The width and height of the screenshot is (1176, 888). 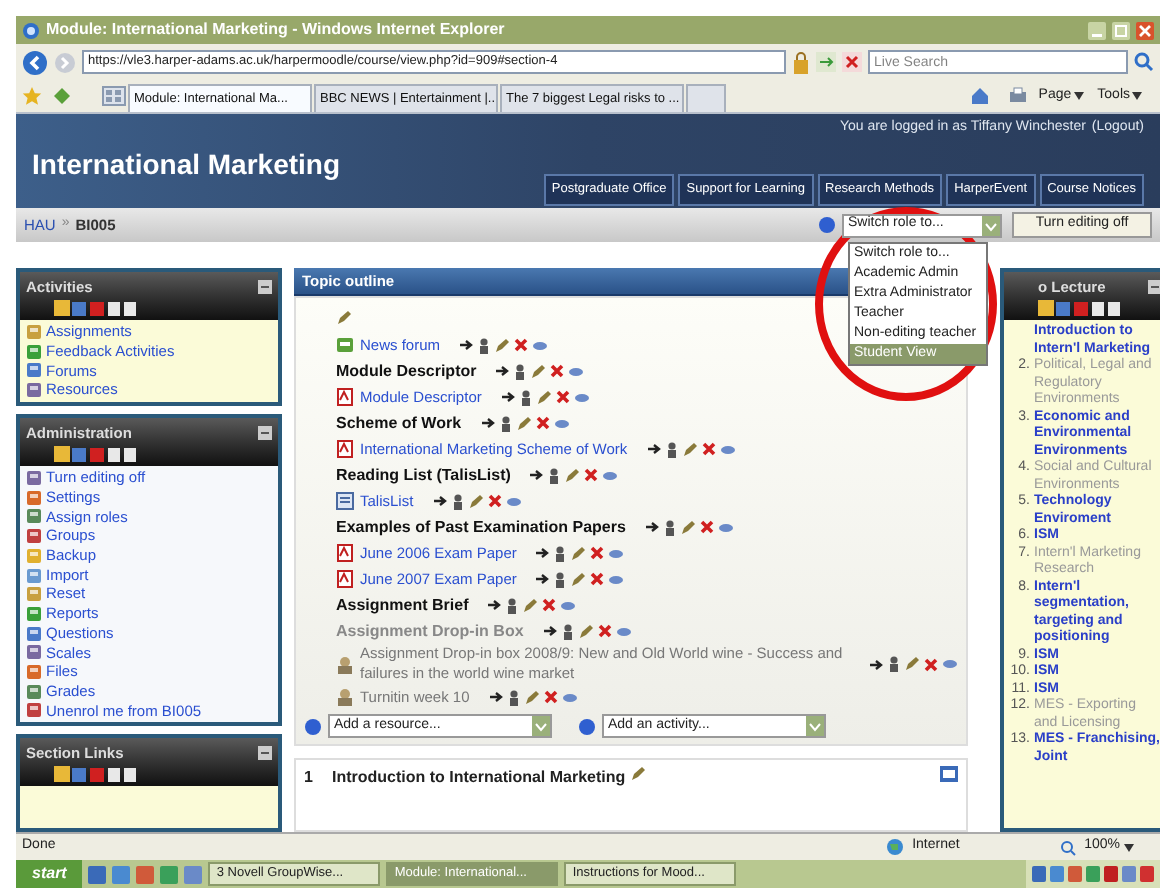 I want to click on forum-icon, so click(x=345, y=345).